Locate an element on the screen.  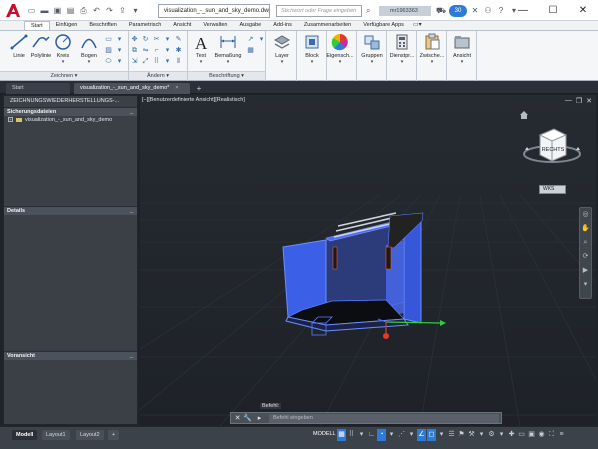
share-icon: ⇪ is located at coordinates (122, 10).